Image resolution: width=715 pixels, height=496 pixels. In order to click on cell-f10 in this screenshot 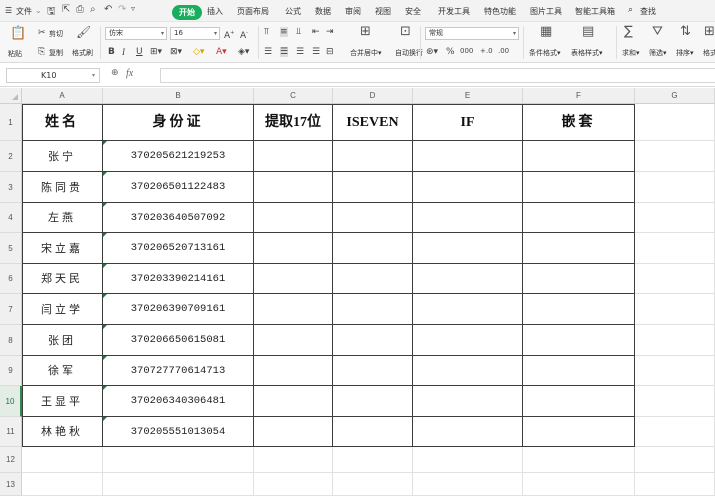, I will do `click(579, 401)`.